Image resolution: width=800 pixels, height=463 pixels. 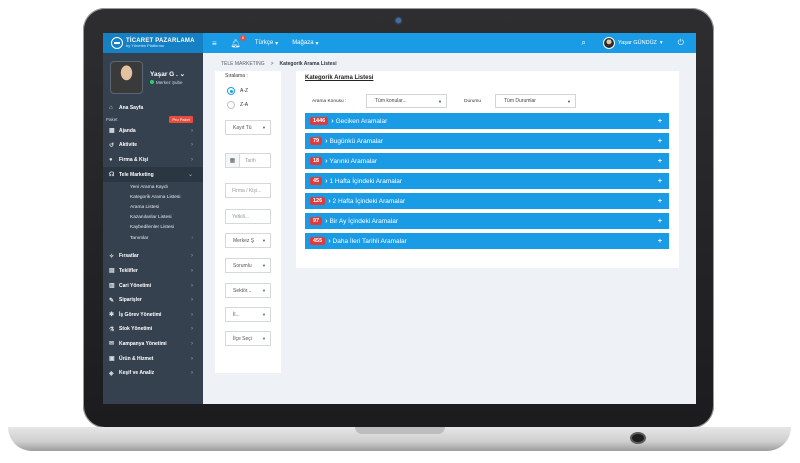 I want to click on laptop-notch, so click(x=400, y=430).